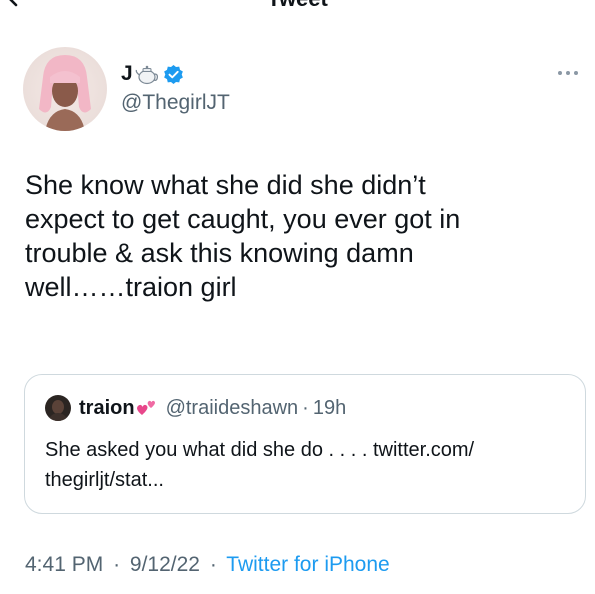 The image size is (595, 594). I want to click on two-hearts-emoji-icon, so click(145, 407).